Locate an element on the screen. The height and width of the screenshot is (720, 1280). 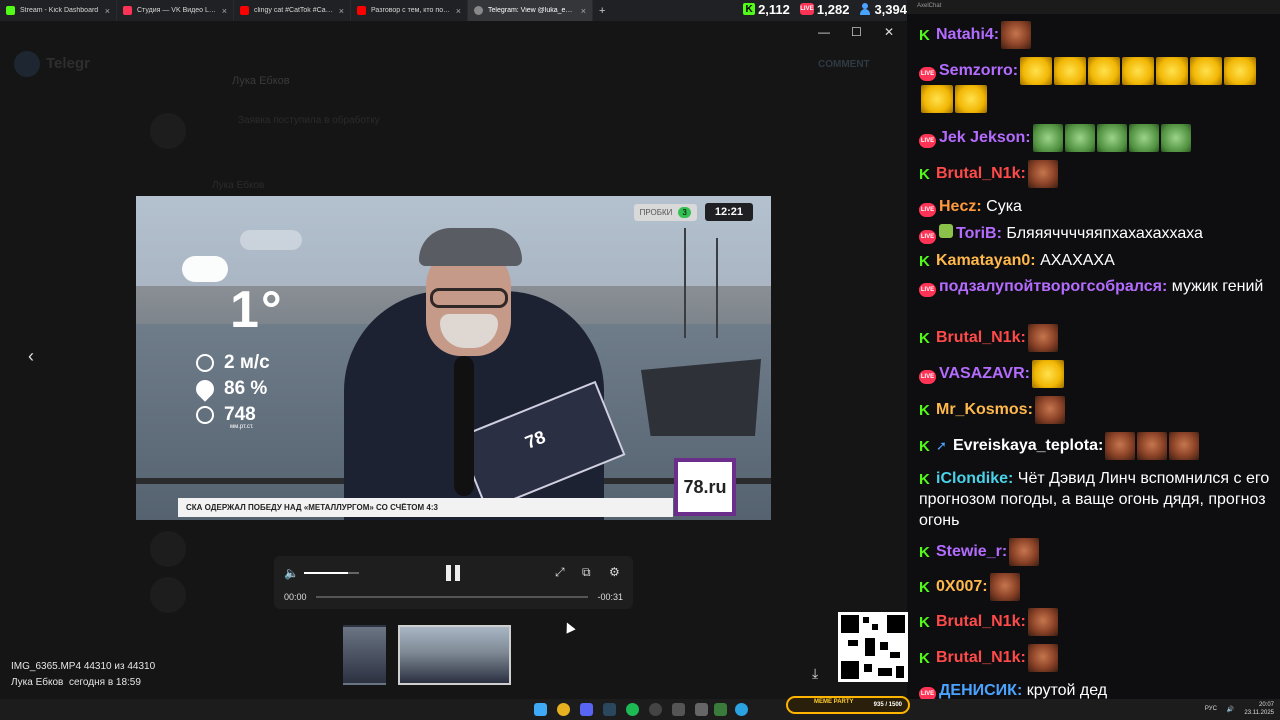
tab-title: Stream - Kick Dashboard is located at coordinates (59, 10).